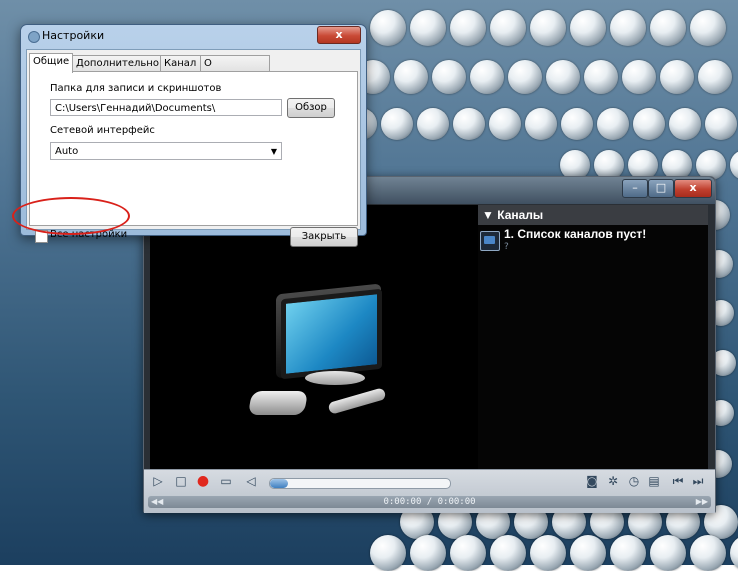 The height and width of the screenshot is (571, 738). I want to click on channel-subtitle: ?, so click(506, 247).